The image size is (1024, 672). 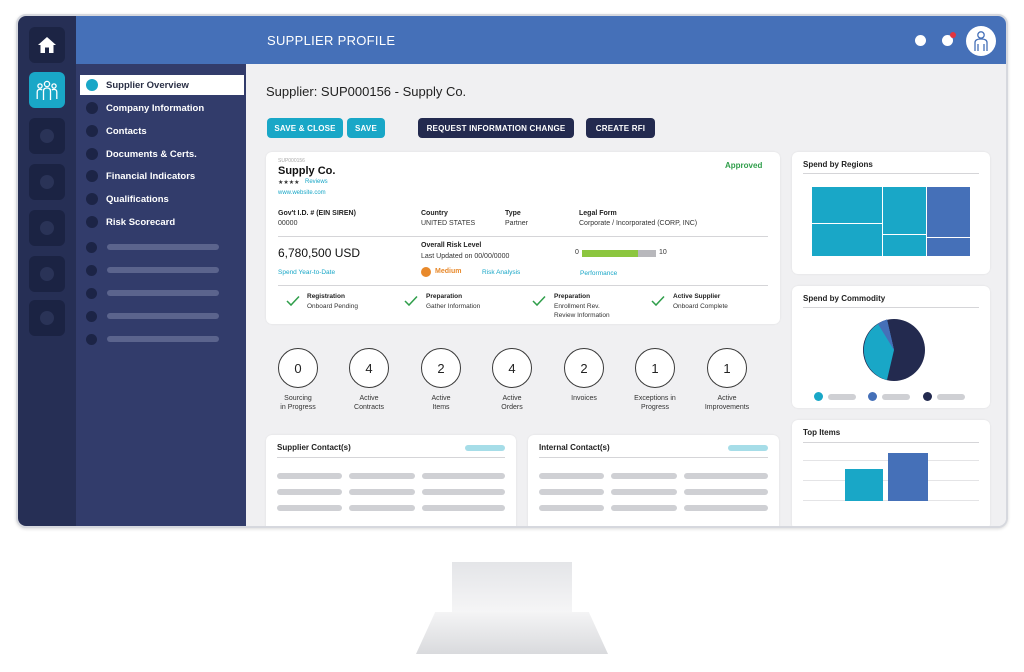 What do you see at coordinates (584, 398) in the screenshot?
I see `counter-label: Invoices` at bounding box center [584, 398].